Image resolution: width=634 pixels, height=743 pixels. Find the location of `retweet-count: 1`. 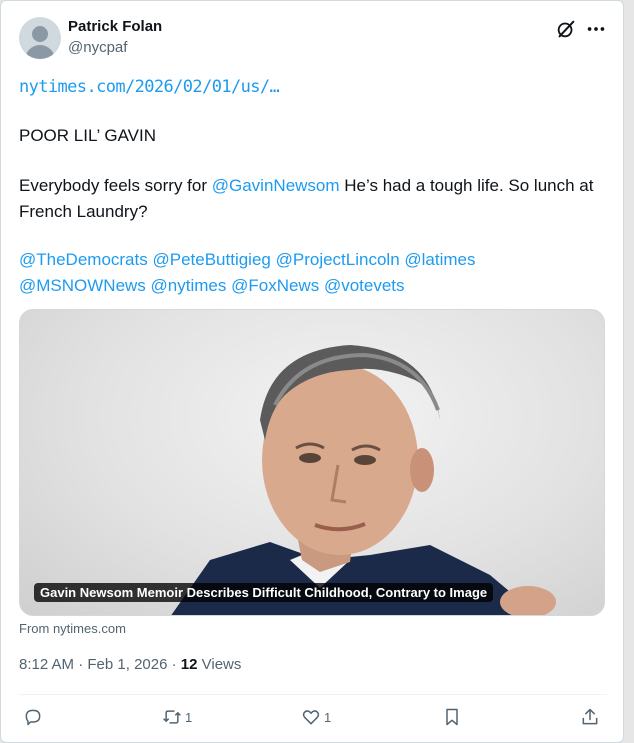

retweet-count: 1 is located at coordinates (189, 717).